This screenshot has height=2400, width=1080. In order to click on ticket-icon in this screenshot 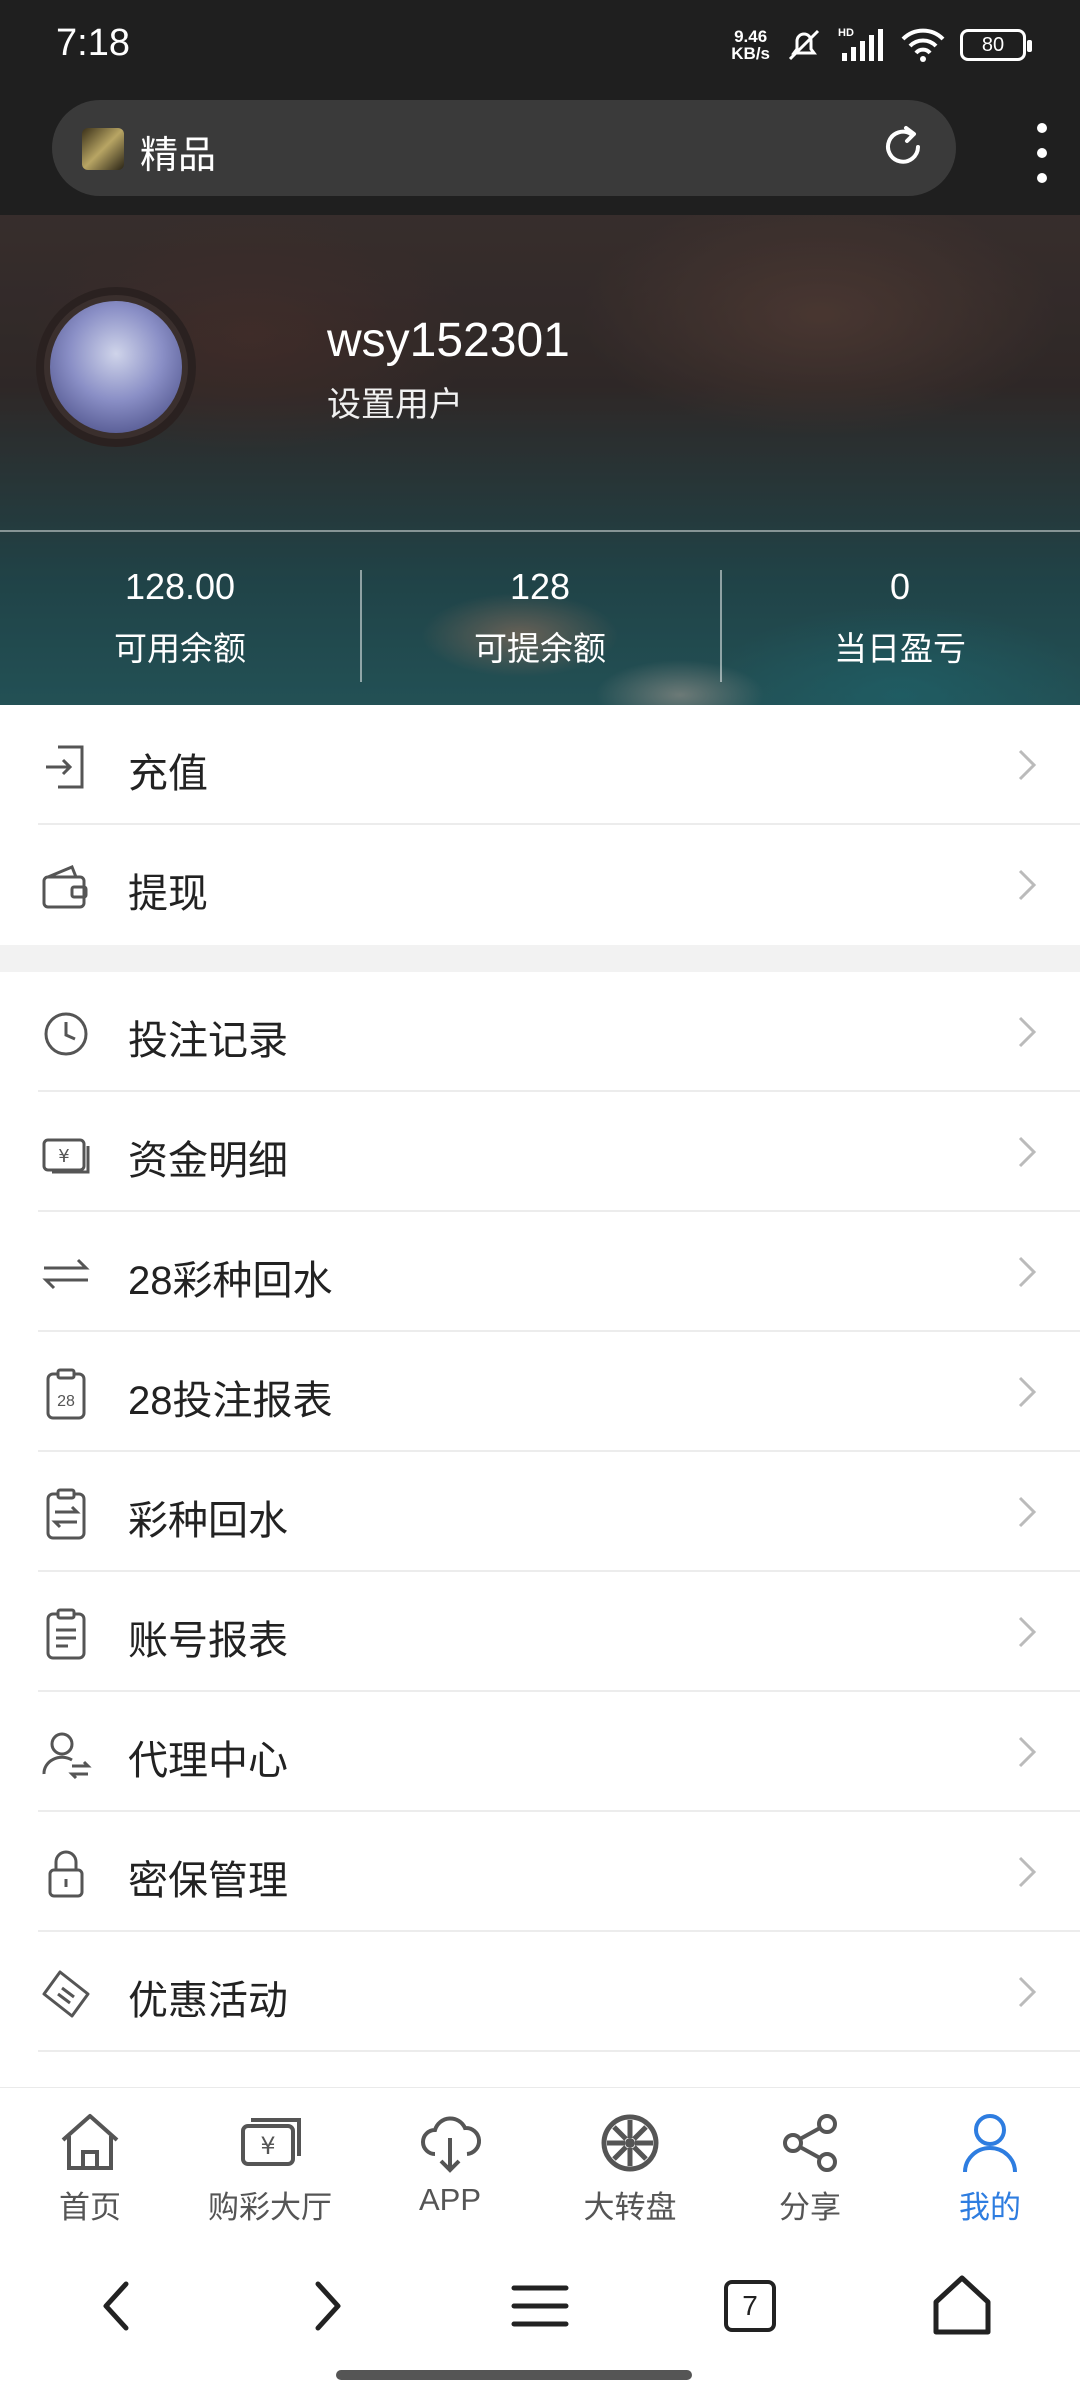, I will do `click(66, 1994)`.